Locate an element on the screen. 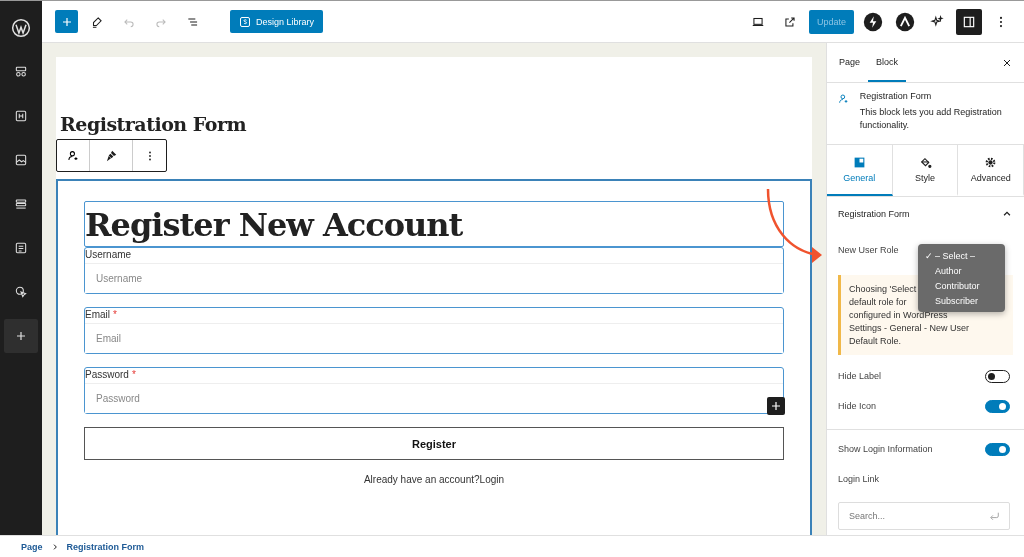  design-library-button: Design Library is located at coordinates (277, 21).